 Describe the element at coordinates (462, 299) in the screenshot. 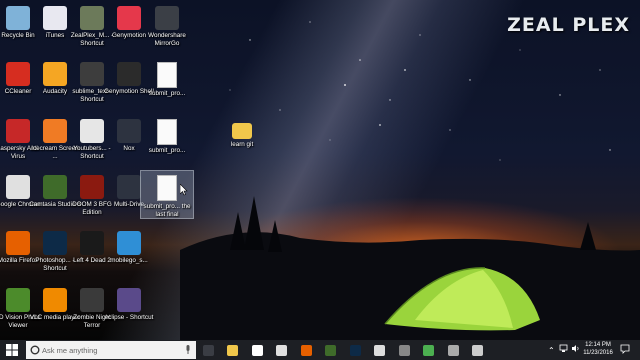

I see `tent-illustration` at that location.